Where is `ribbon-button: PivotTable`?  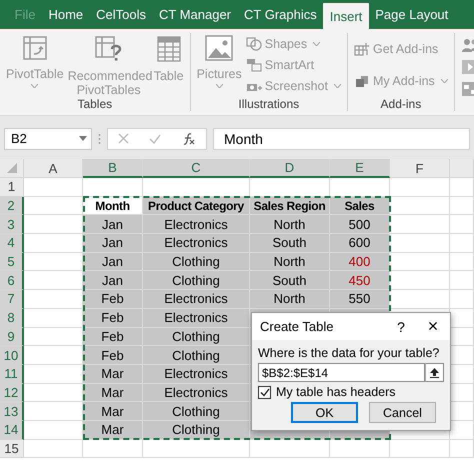
ribbon-button: PivotTable is located at coordinates (35, 74).